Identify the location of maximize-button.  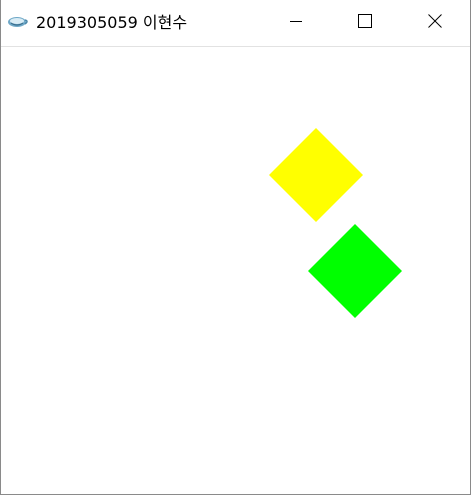
(365, 23).